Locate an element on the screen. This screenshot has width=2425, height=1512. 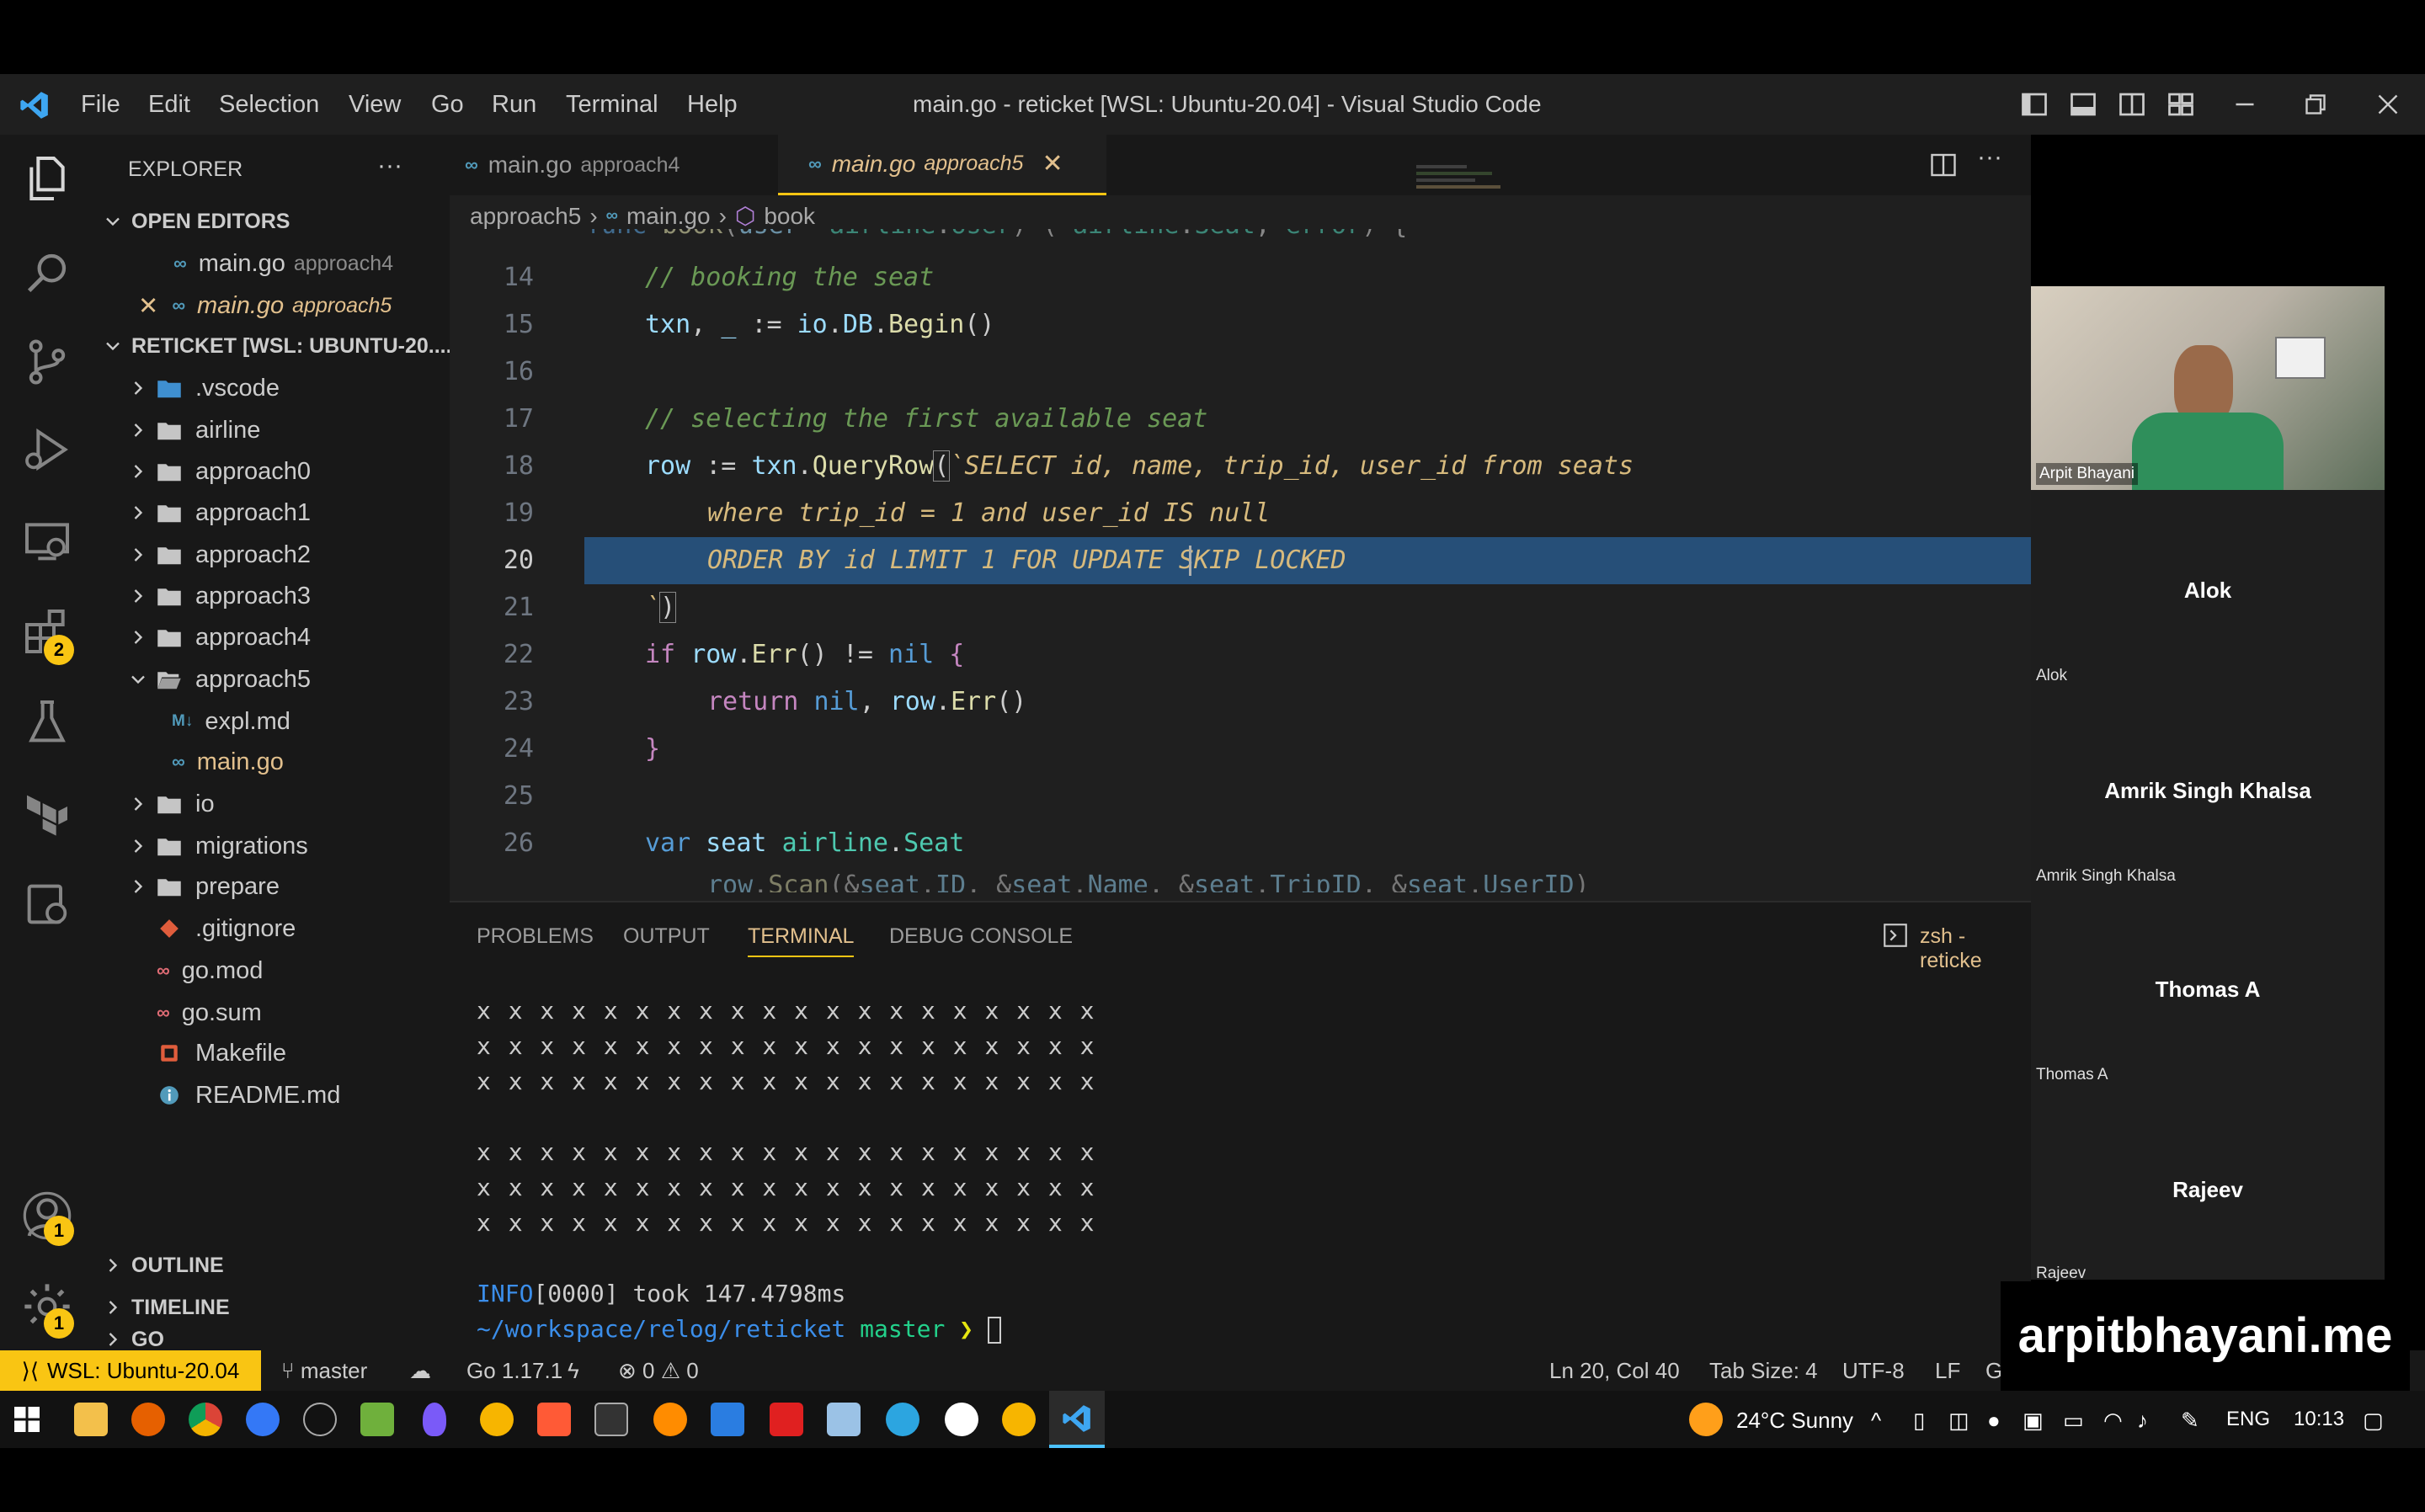
pdf-app-icon is located at coordinates (786, 1419).